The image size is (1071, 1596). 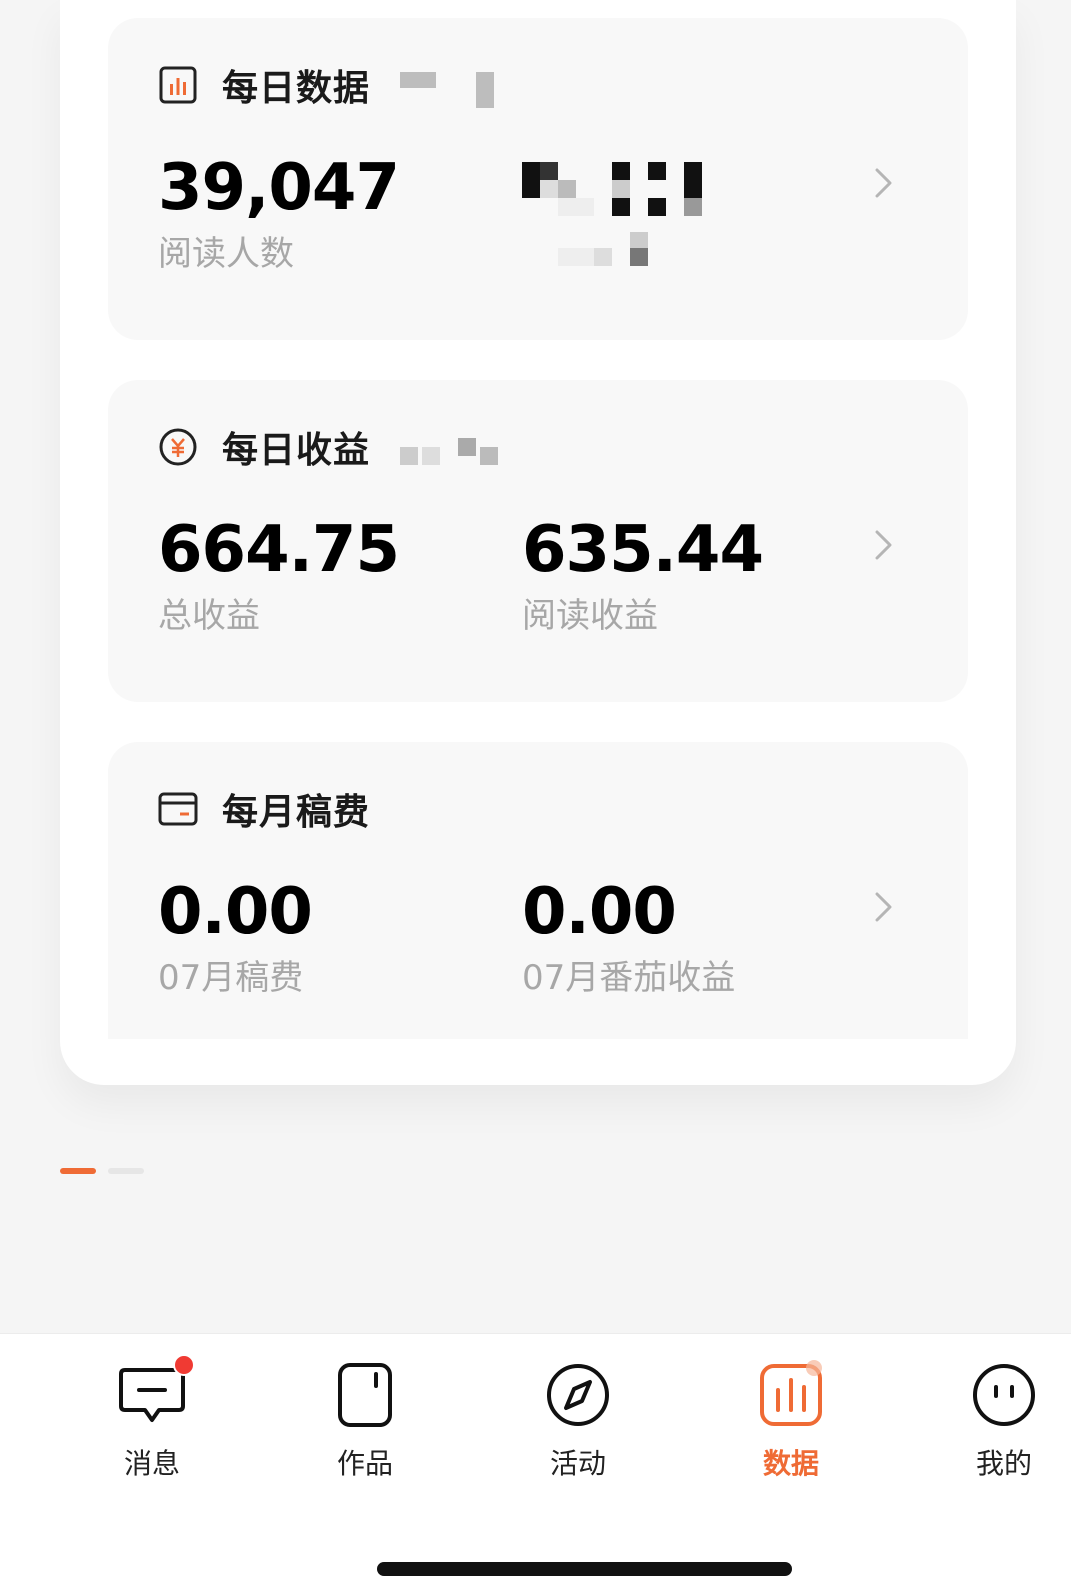 I want to click on tab-label: 消息, so click(x=151, y=1463).